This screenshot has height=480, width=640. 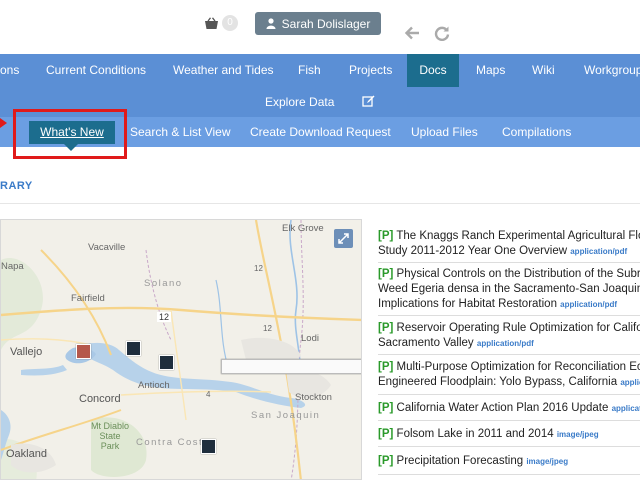 I want to click on map-label-vacaville: Vacaville, so click(x=107, y=247).